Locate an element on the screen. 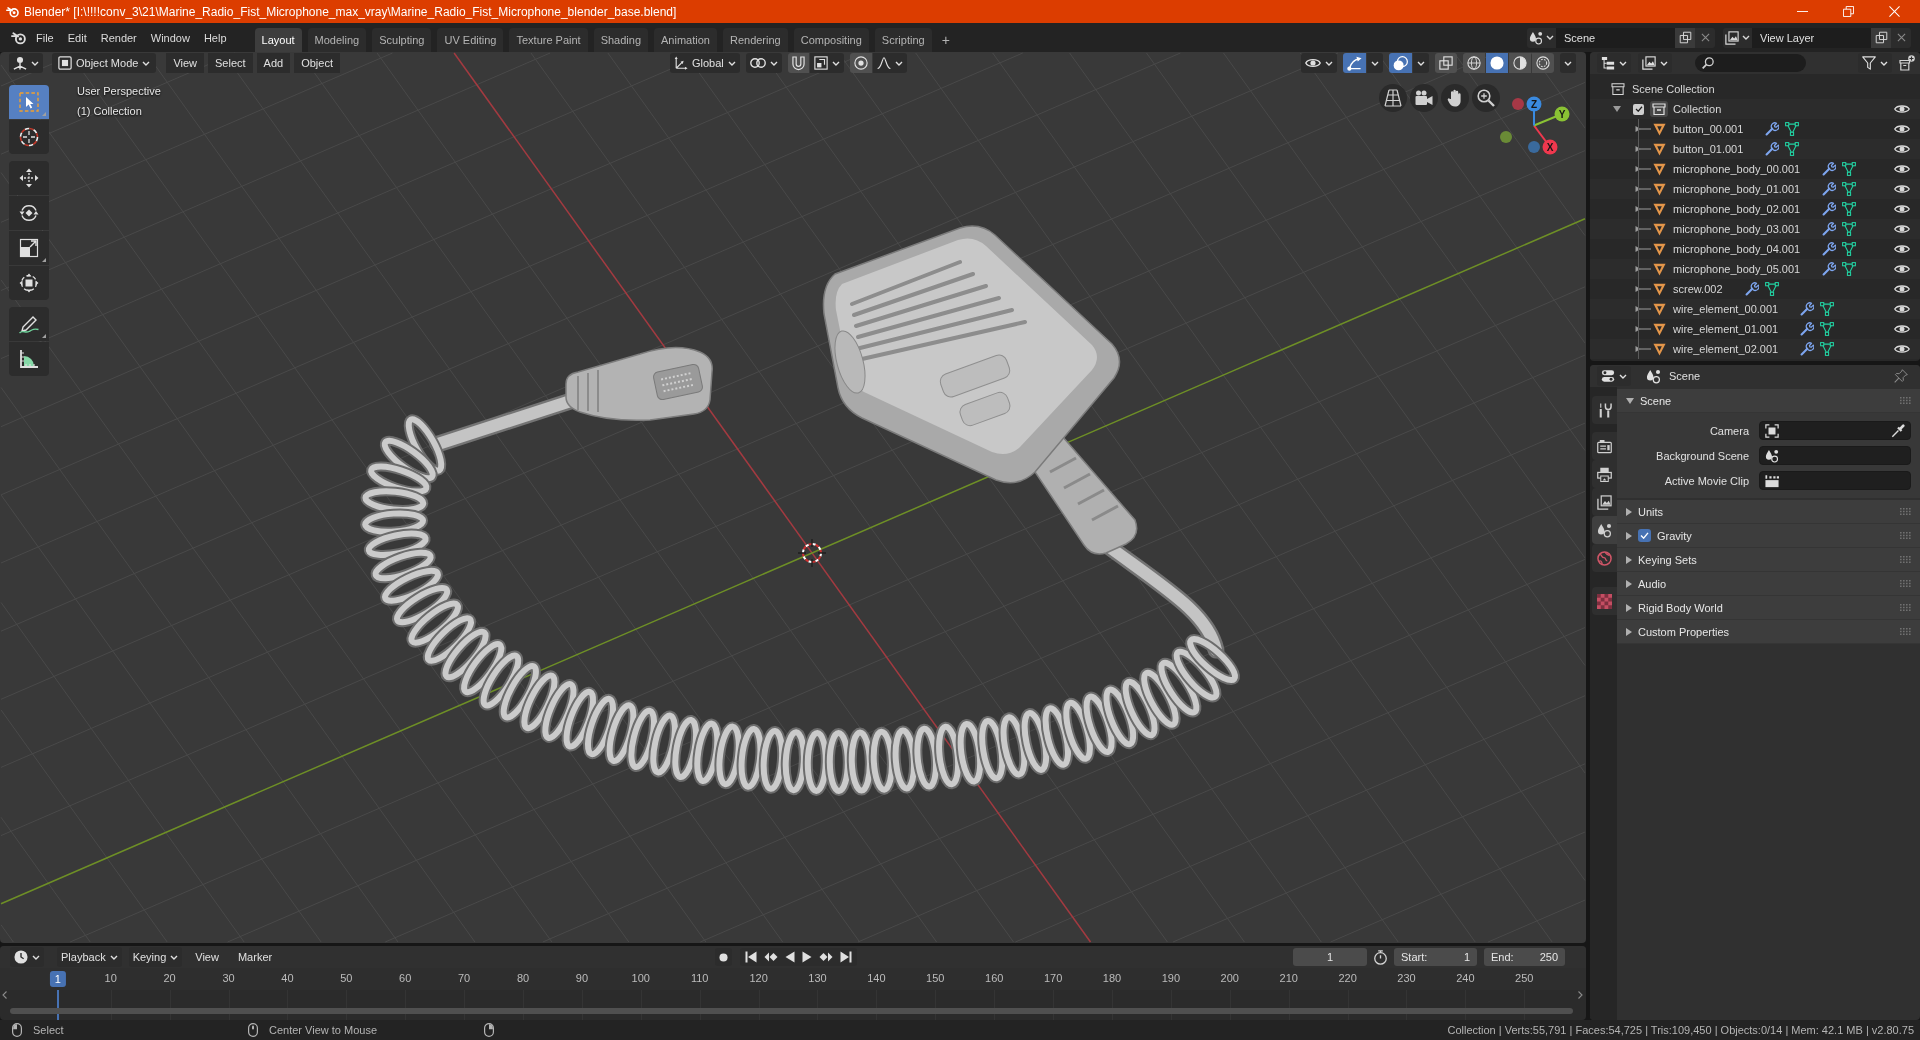 The height and width of the screenshot is (1040, 1920). skip-end-icon is located at coordinates (845, 957).